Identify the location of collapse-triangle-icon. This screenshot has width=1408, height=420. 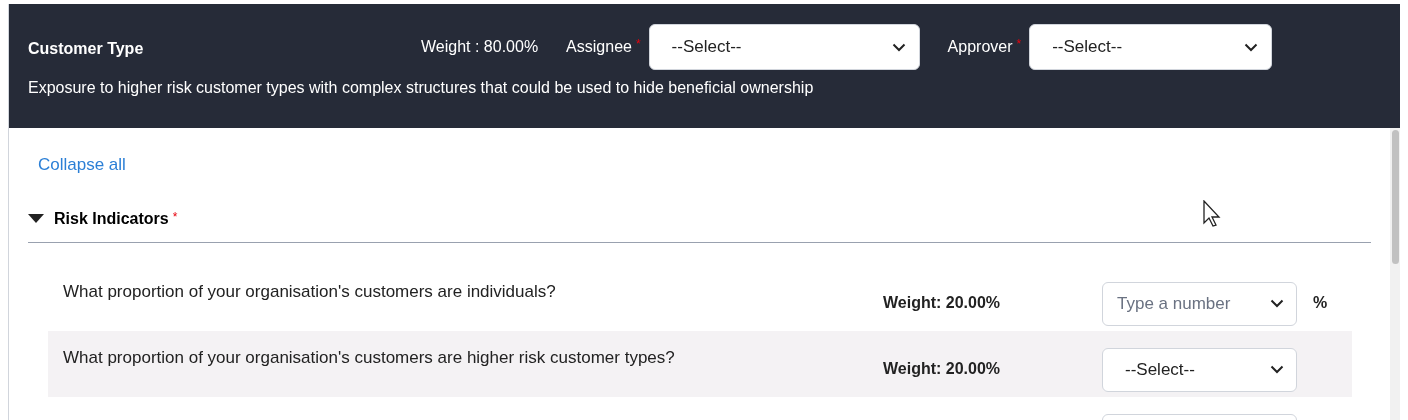
(36, 218).